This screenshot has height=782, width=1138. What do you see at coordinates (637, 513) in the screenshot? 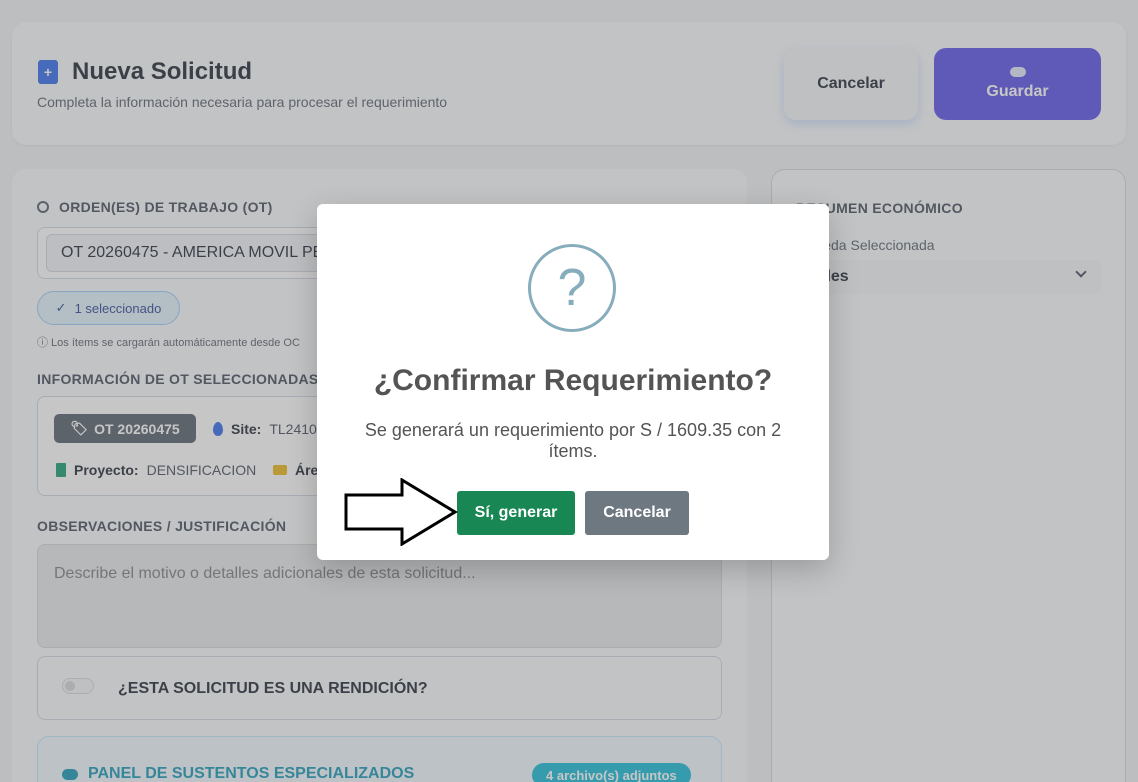
I see `dialog-cancel-button: Cancelar` at bounding box center [637, 513].